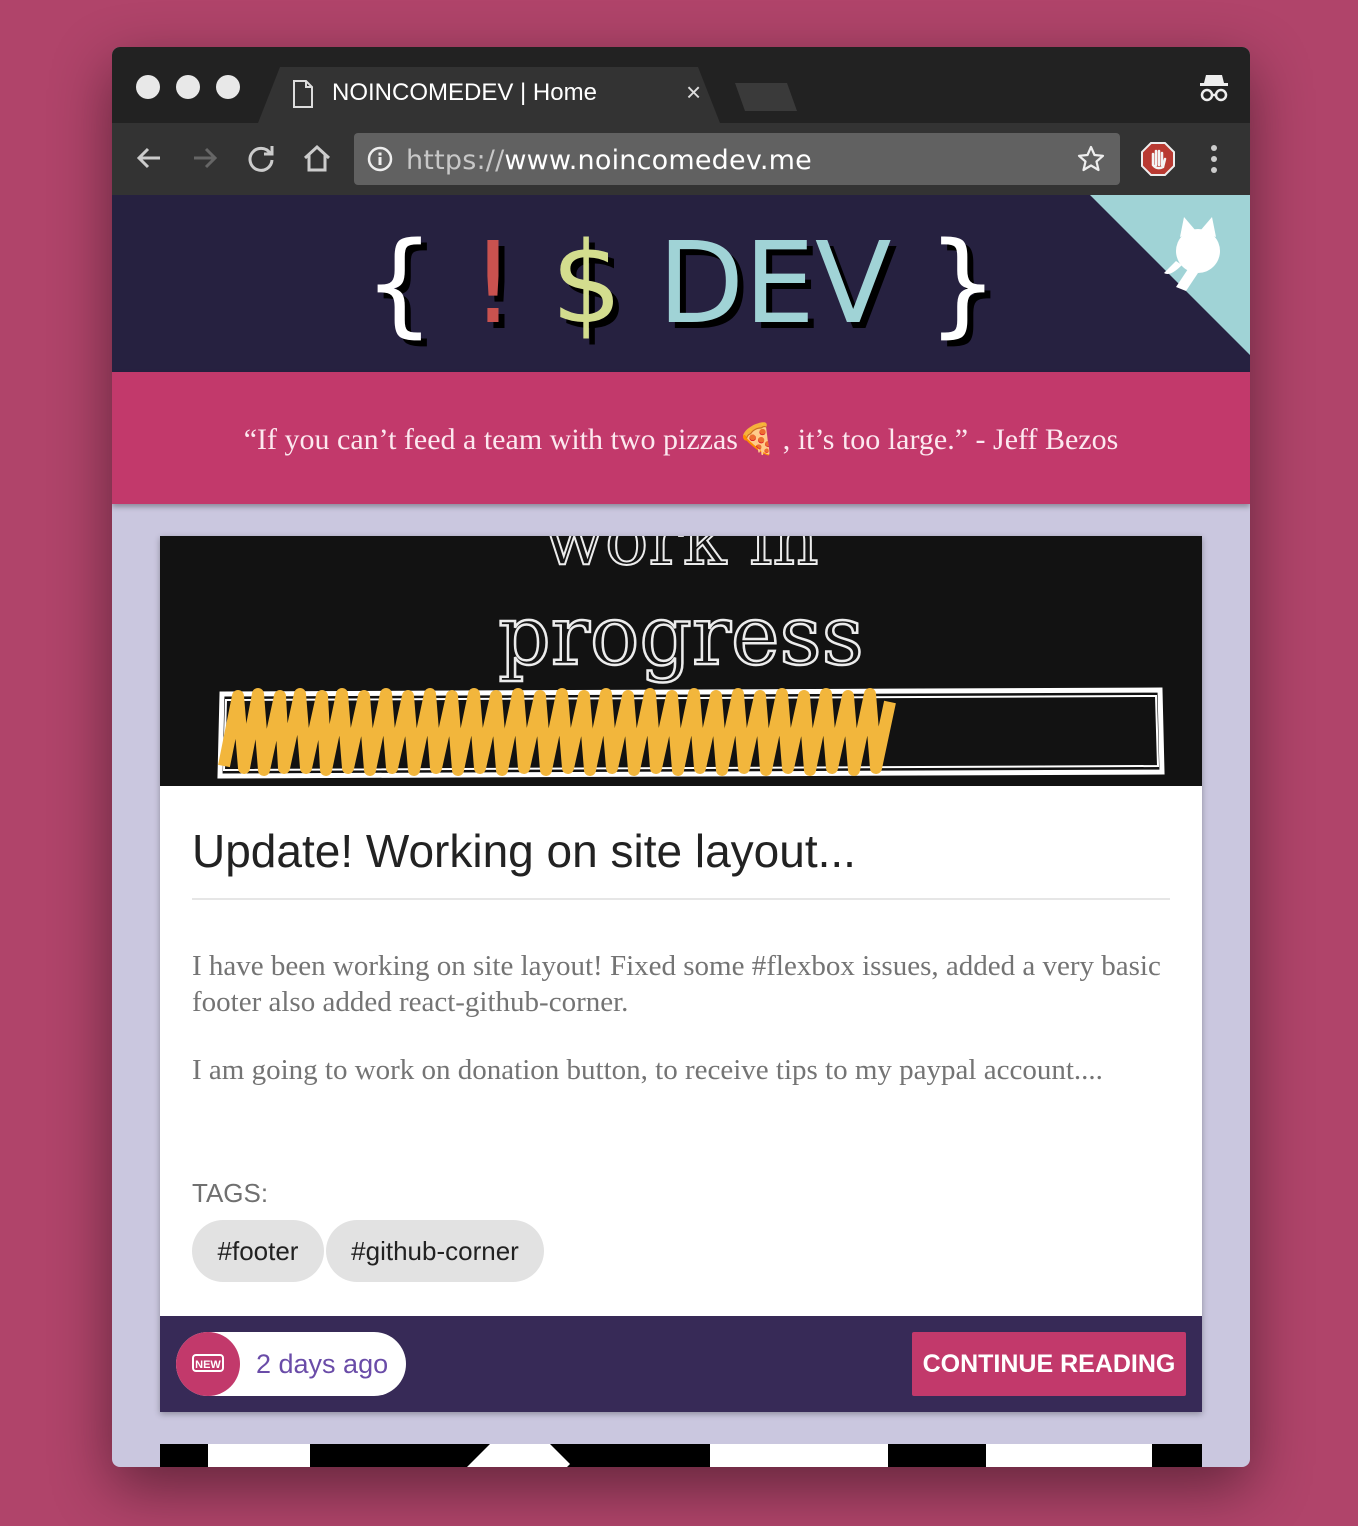  I want to click on title-divider, so click(681, 899).